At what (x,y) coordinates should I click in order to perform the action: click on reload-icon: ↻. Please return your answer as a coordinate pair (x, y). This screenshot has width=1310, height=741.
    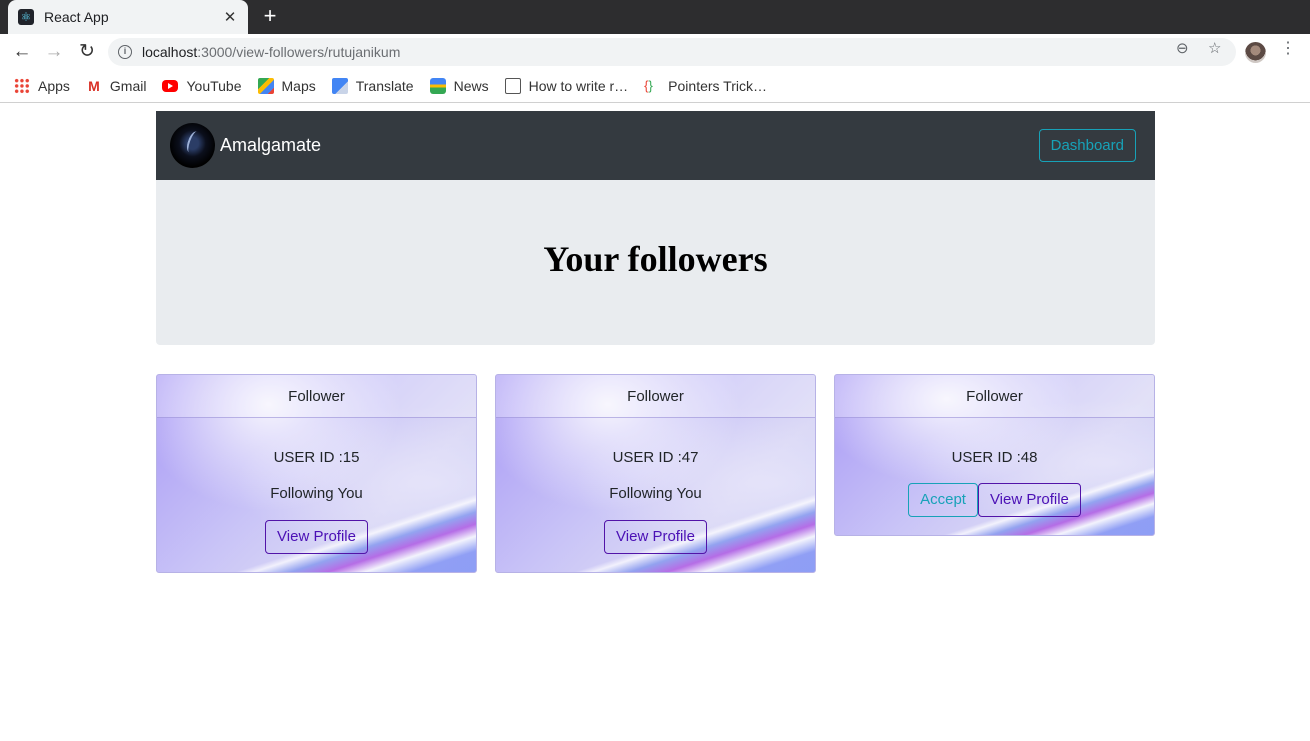
    Looking at the image, I should click on (87, 52).